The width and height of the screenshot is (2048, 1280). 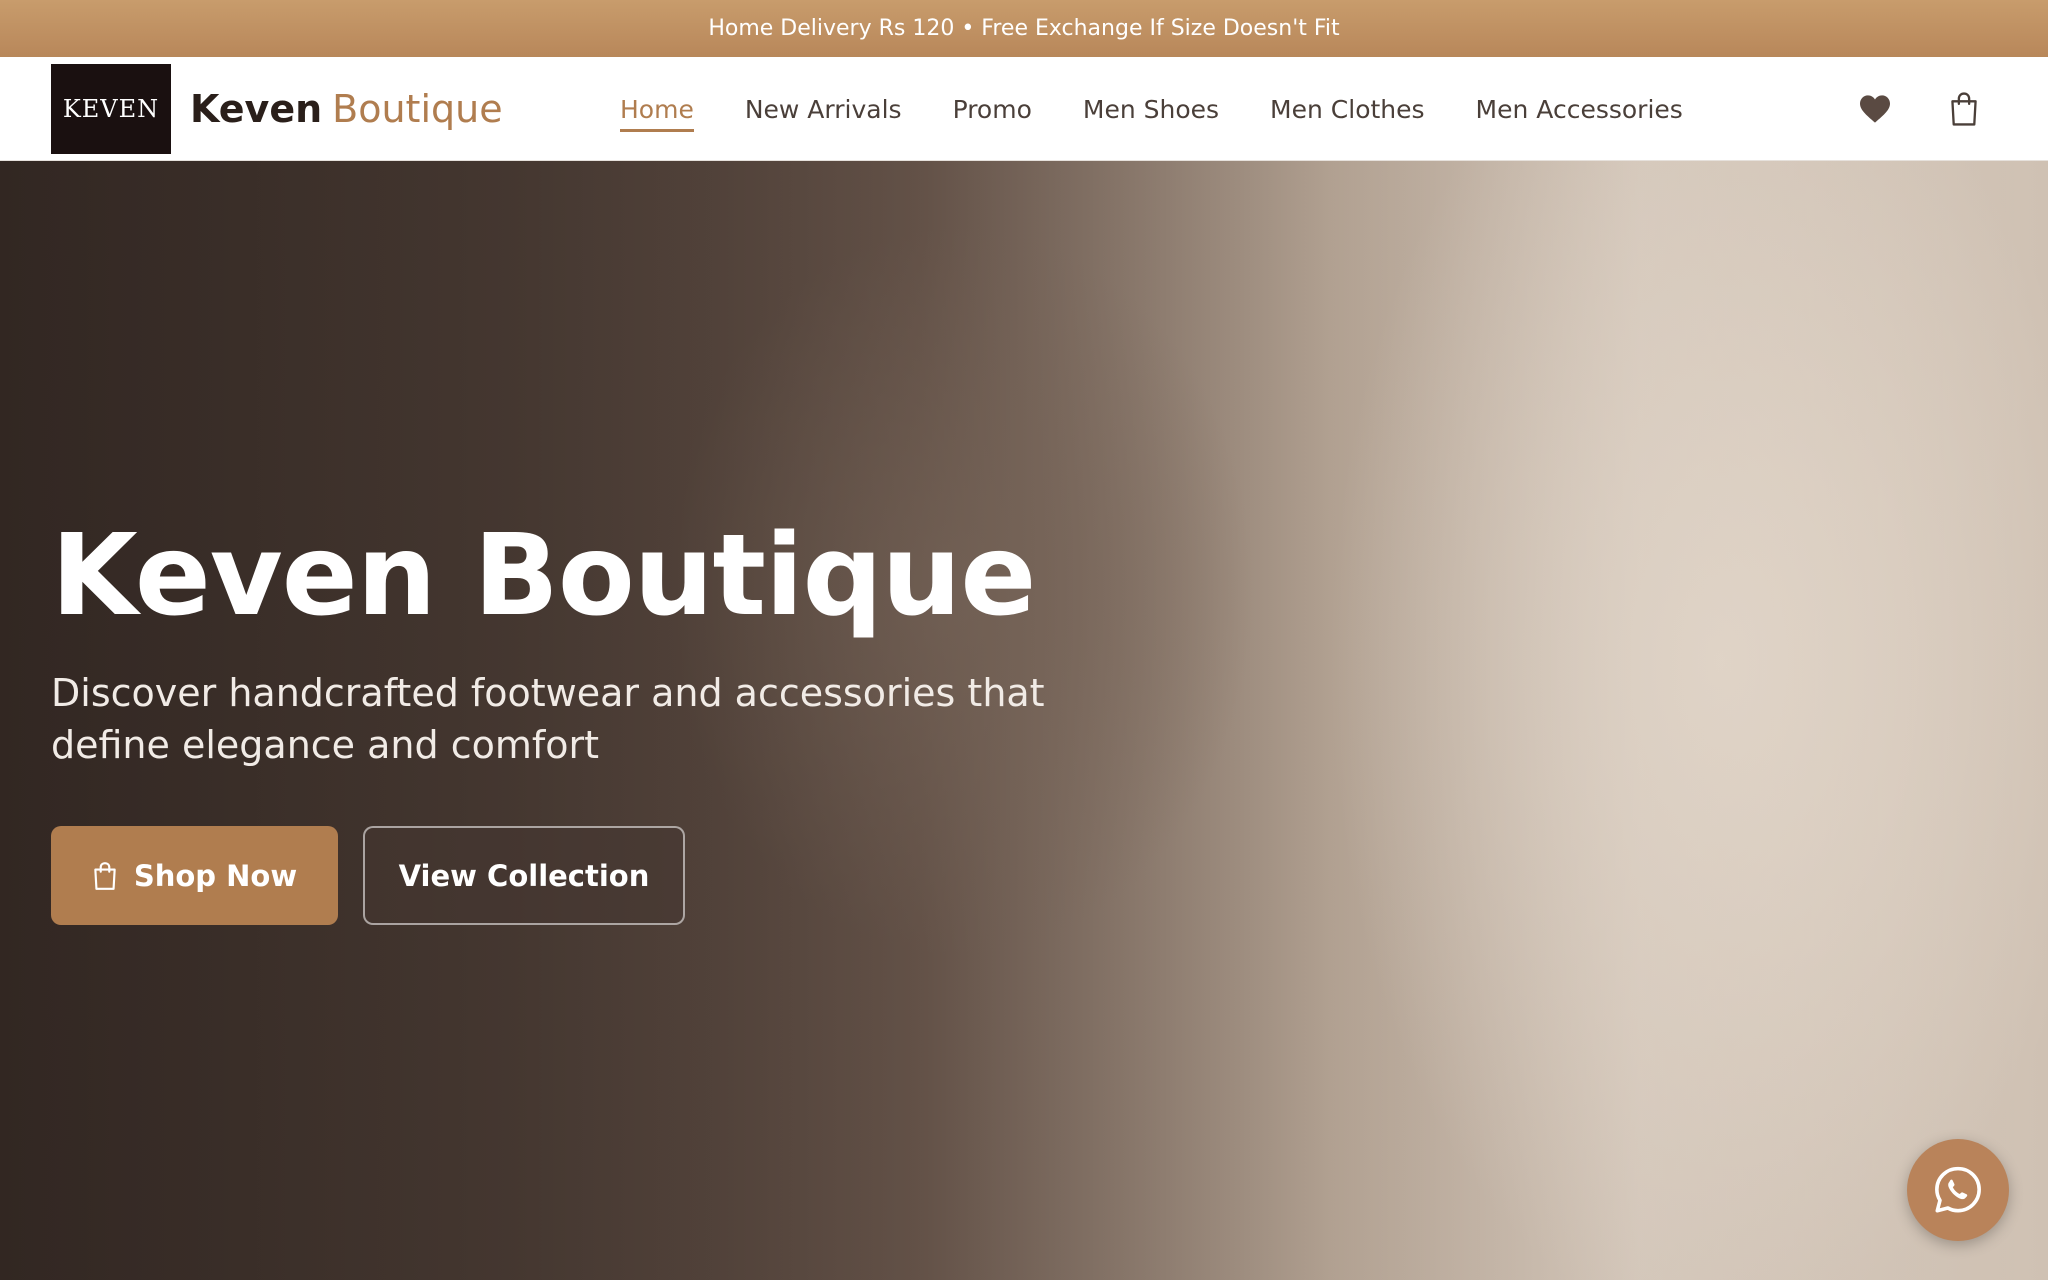 I want to click on whatsapp-button, so click(x=1958, y=1190).